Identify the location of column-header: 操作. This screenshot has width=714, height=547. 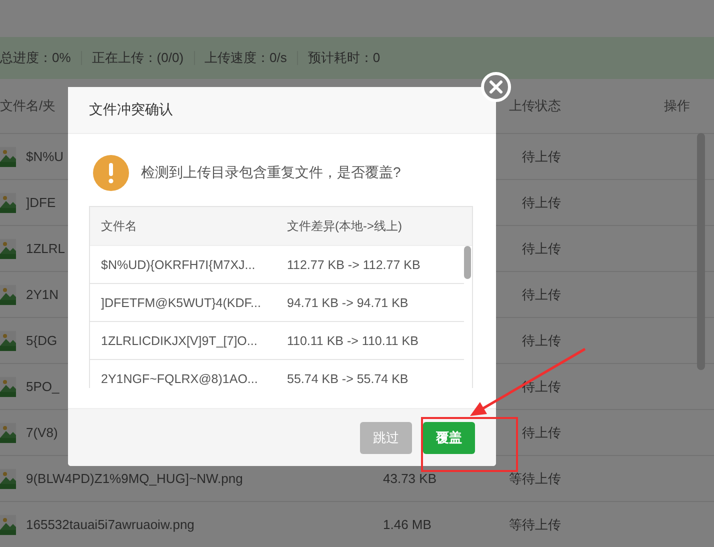
(677, 106).